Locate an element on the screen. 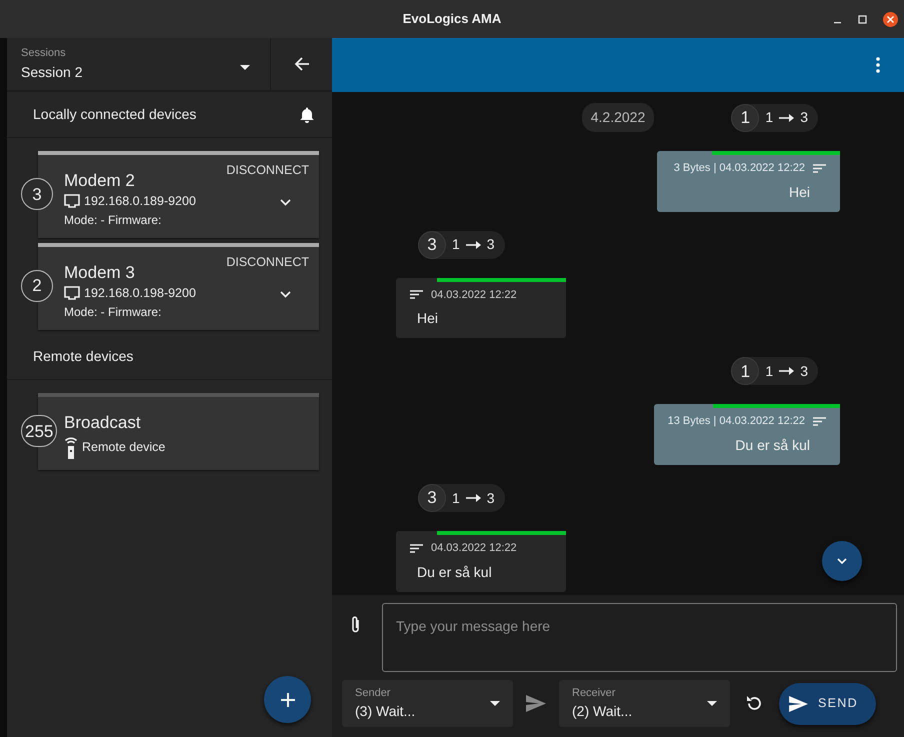 Image resolution: width=904 pixels, height=737 pixels. section-title: Remote devices is located at coordinates (83, 356).